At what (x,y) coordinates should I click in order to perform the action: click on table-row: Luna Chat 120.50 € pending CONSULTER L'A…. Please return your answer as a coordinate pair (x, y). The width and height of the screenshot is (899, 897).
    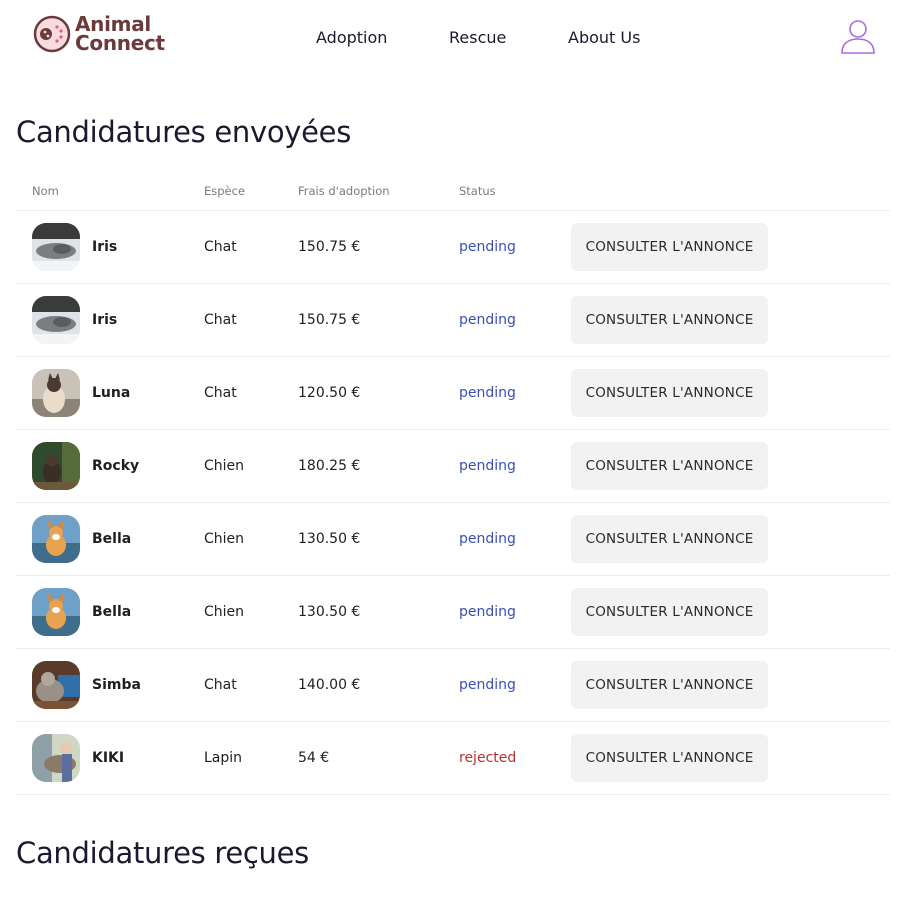
    Looking at the image, I should click on (453, 393).